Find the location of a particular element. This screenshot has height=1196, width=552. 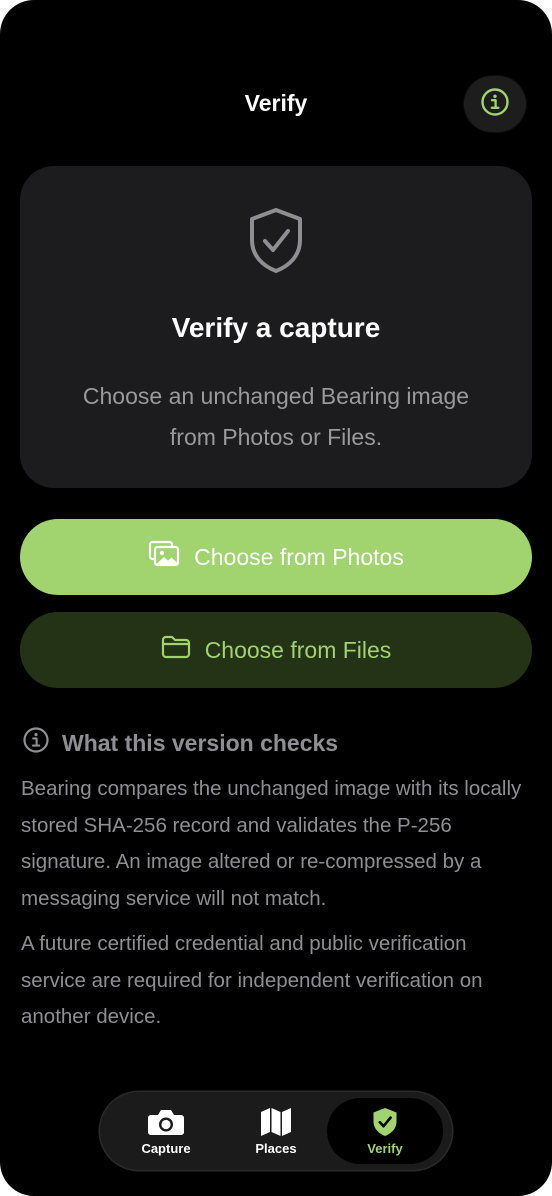

map-icon is located at coordinates (276, 1122).